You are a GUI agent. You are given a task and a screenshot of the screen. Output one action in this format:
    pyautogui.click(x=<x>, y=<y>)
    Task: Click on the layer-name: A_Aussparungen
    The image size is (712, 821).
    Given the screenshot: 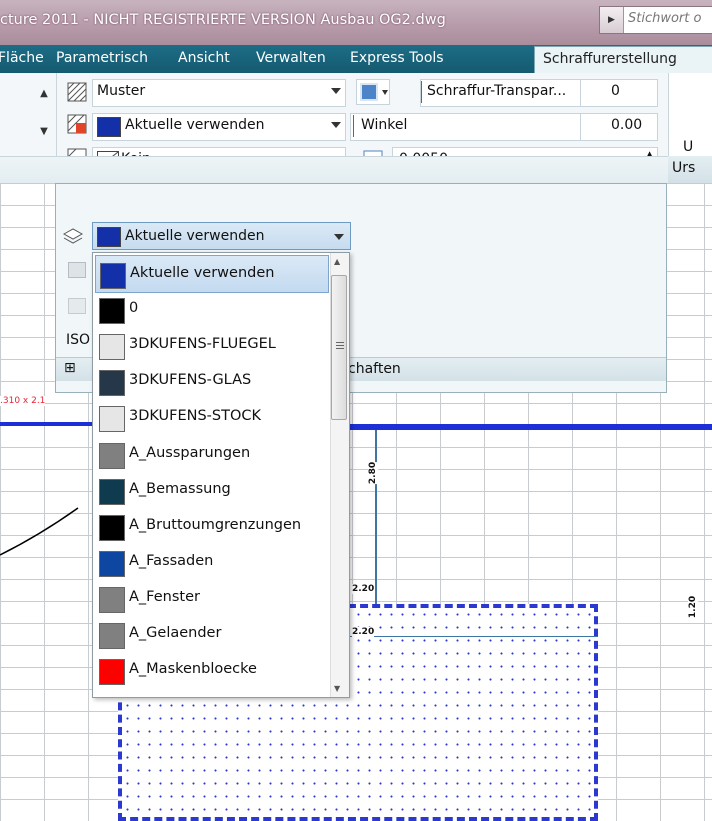 What is the action you would take?
    pyautogui.click(x=190, y=452)
    